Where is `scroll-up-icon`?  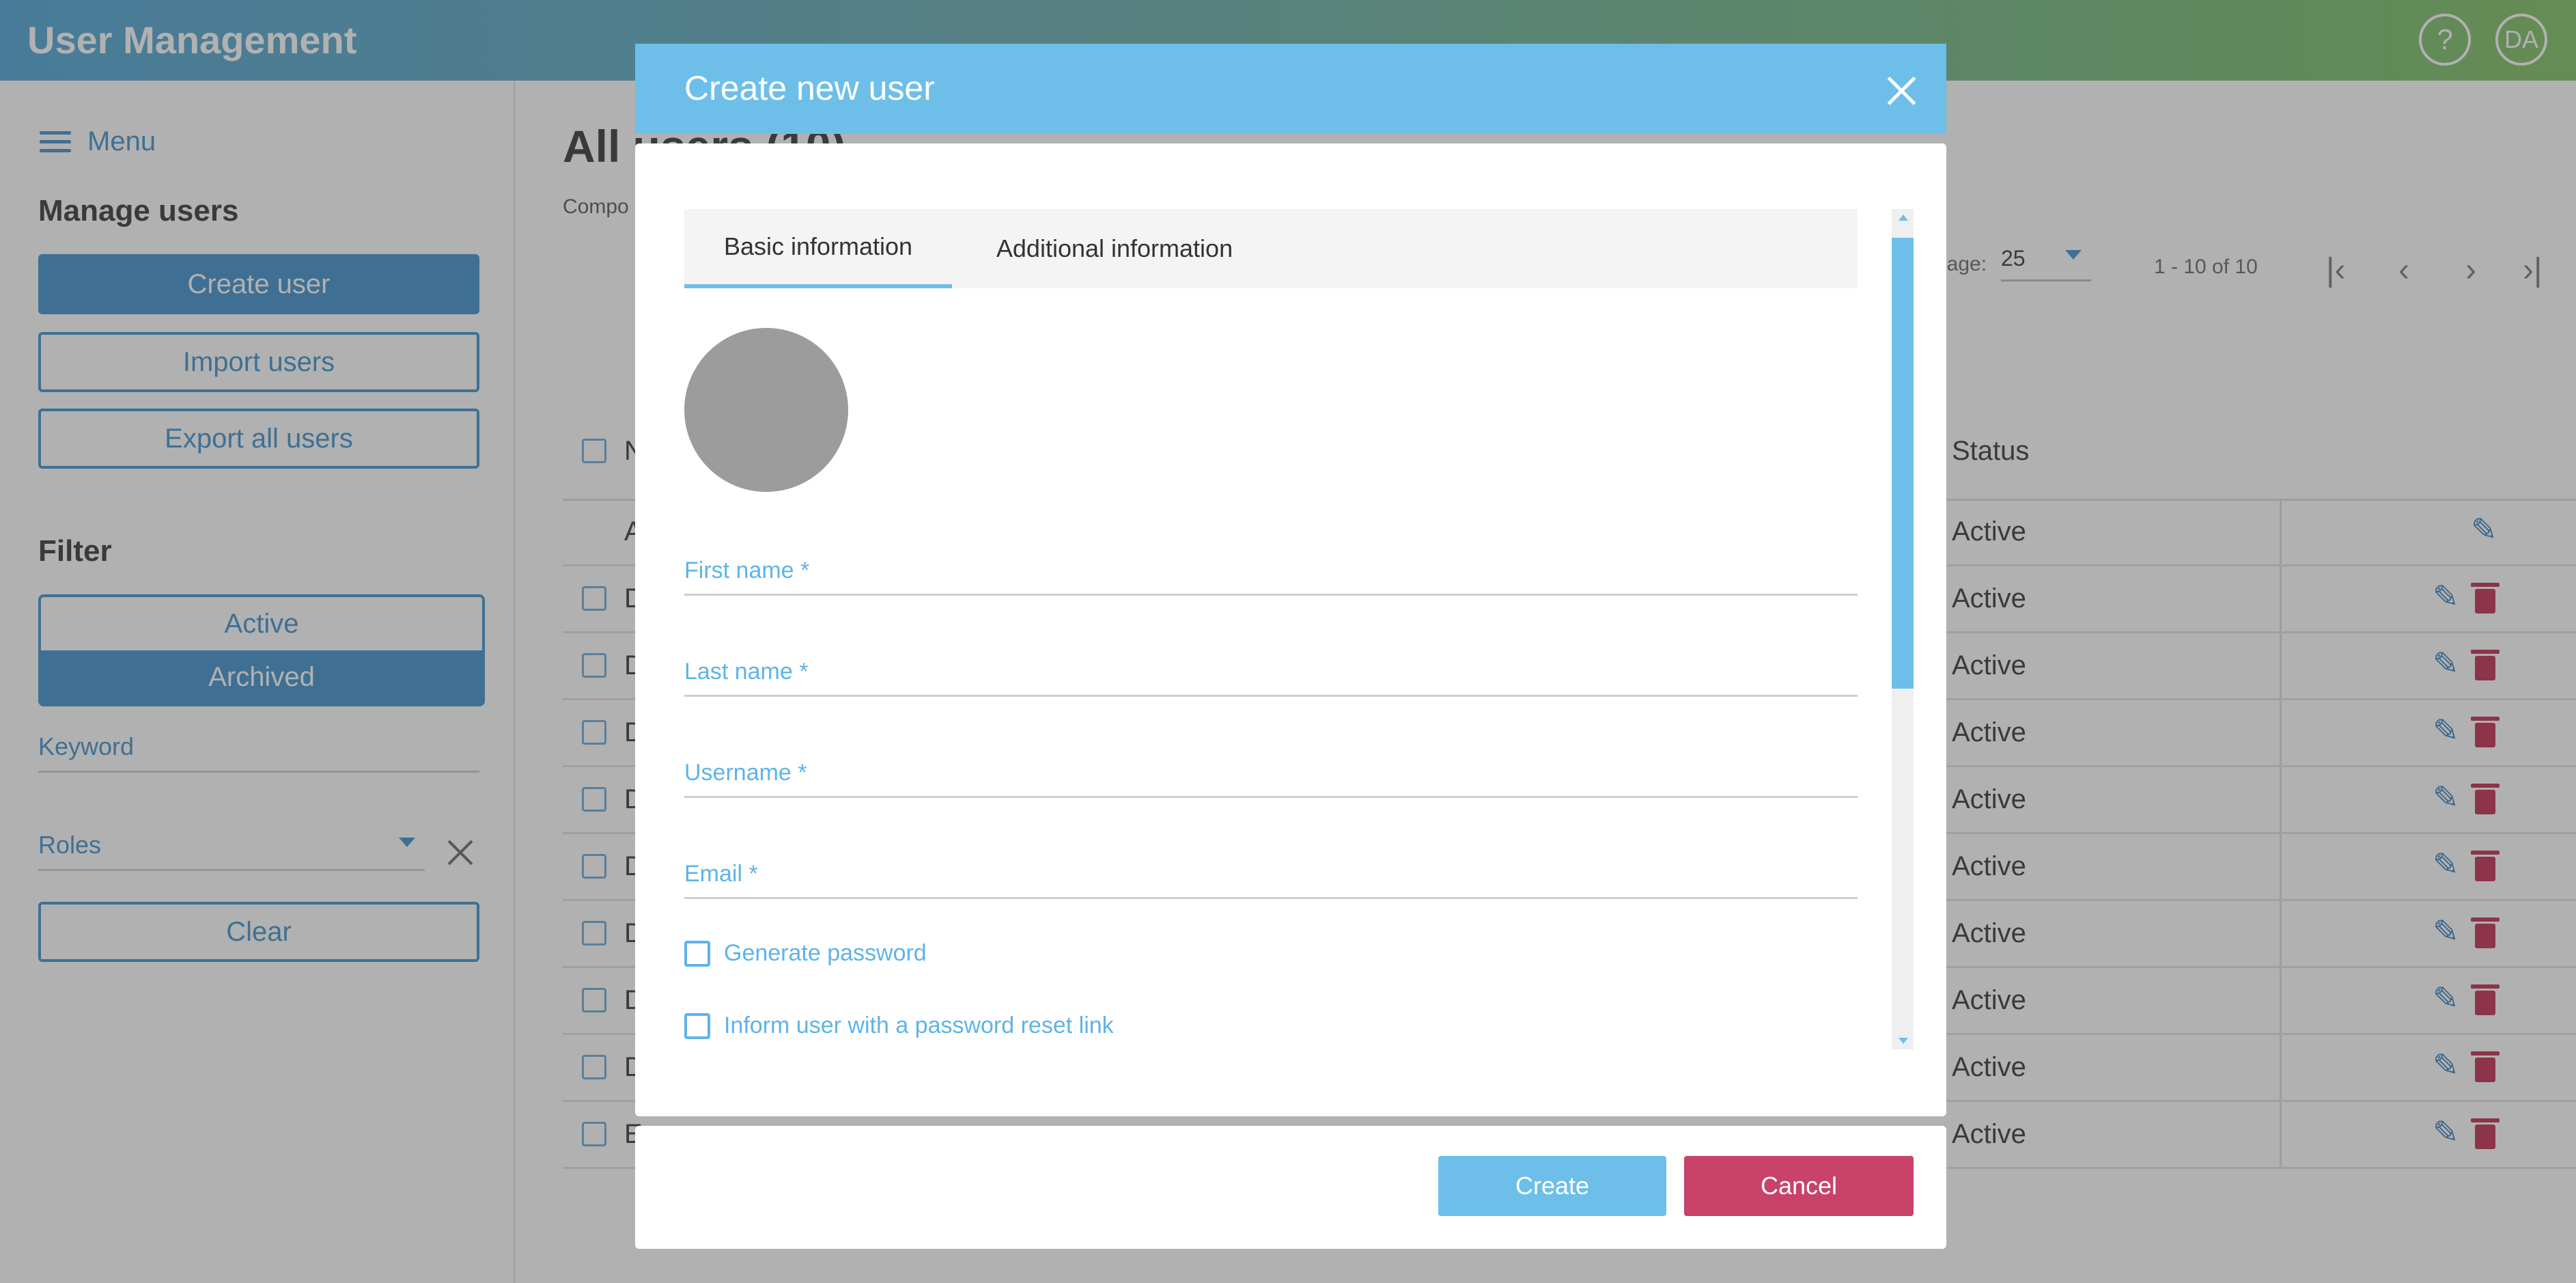 scroll-up-icon is located at coordinates (1903, 218).